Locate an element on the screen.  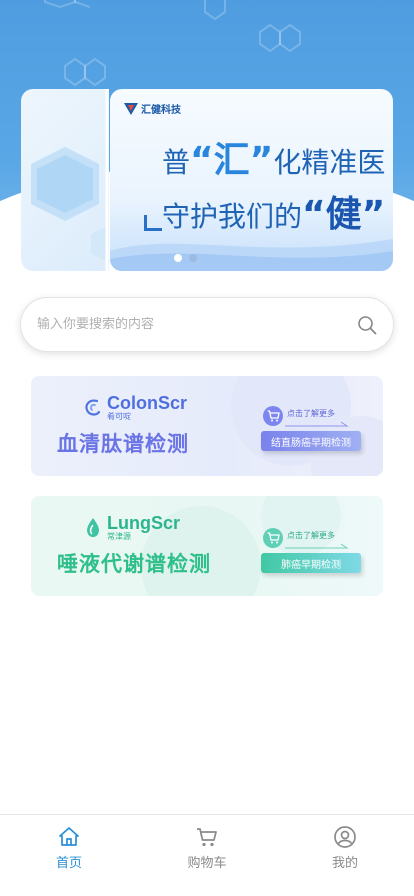
colonscr-logo-icon is located at coordinates (93, 407).